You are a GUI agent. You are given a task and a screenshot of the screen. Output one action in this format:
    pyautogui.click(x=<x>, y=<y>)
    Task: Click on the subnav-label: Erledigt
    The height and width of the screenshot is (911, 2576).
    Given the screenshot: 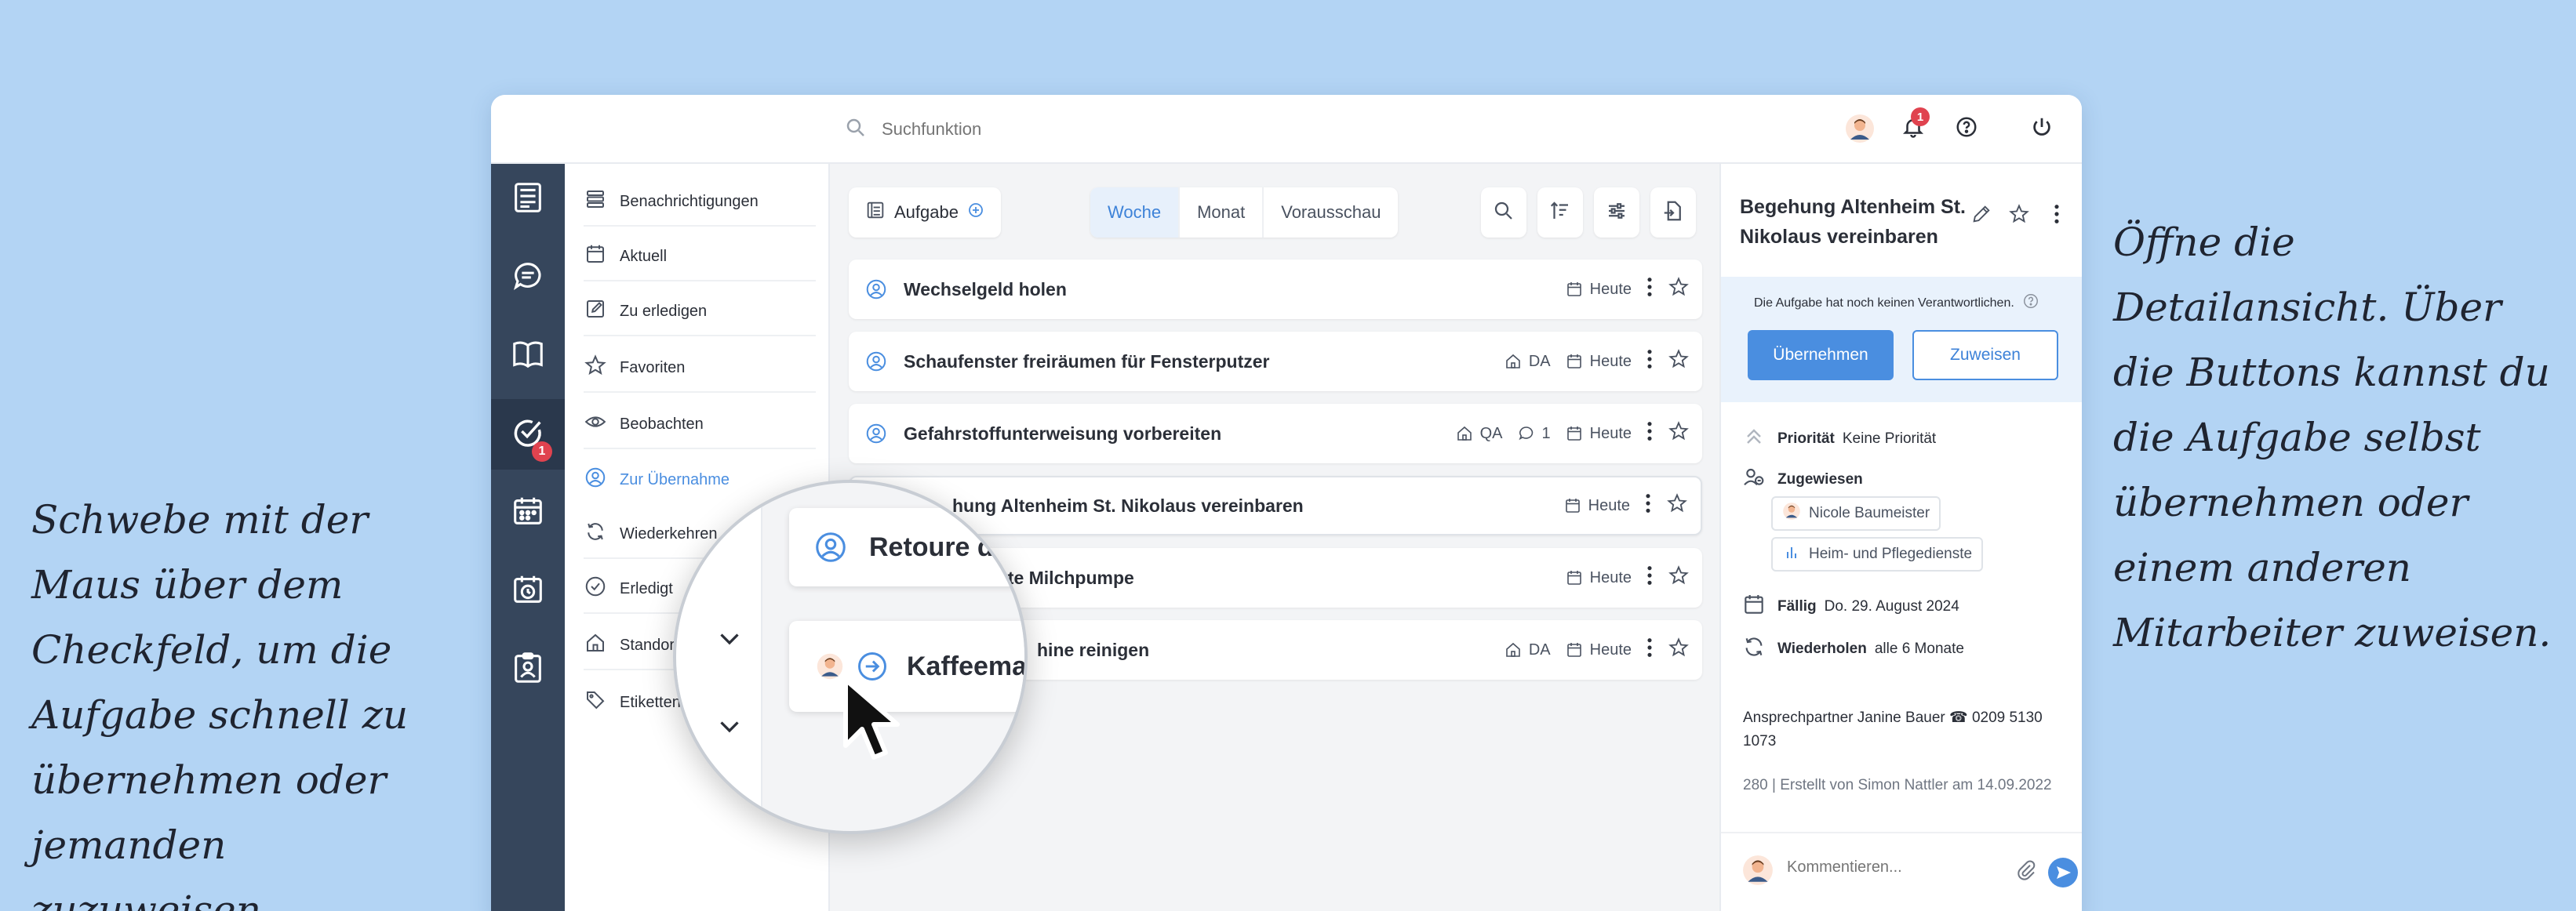 What is the action you would take?
    pyautogui.click(x=646, y=588)
    